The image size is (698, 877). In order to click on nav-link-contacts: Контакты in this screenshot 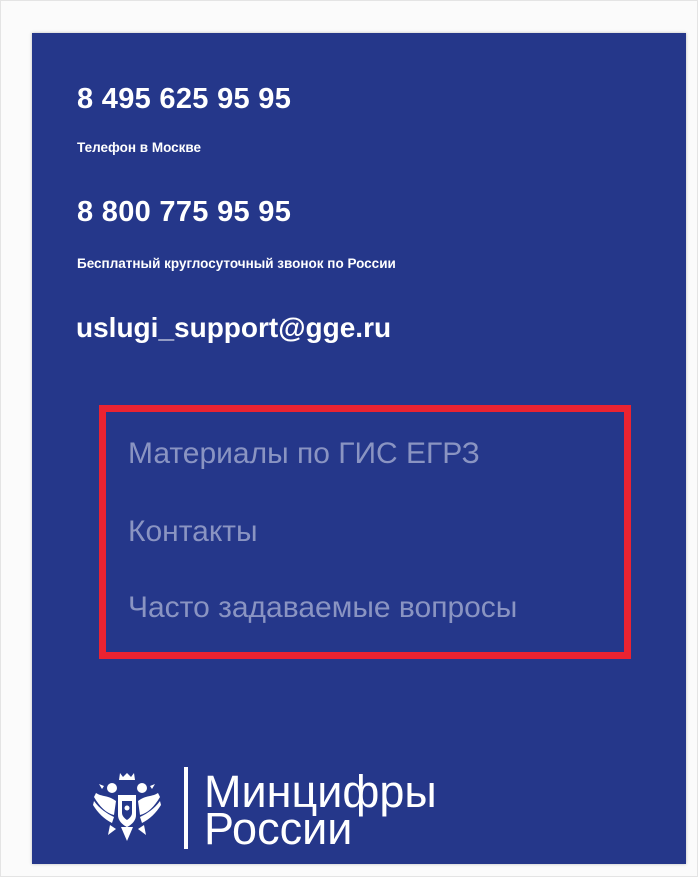, I will do `click(193, 532)`.